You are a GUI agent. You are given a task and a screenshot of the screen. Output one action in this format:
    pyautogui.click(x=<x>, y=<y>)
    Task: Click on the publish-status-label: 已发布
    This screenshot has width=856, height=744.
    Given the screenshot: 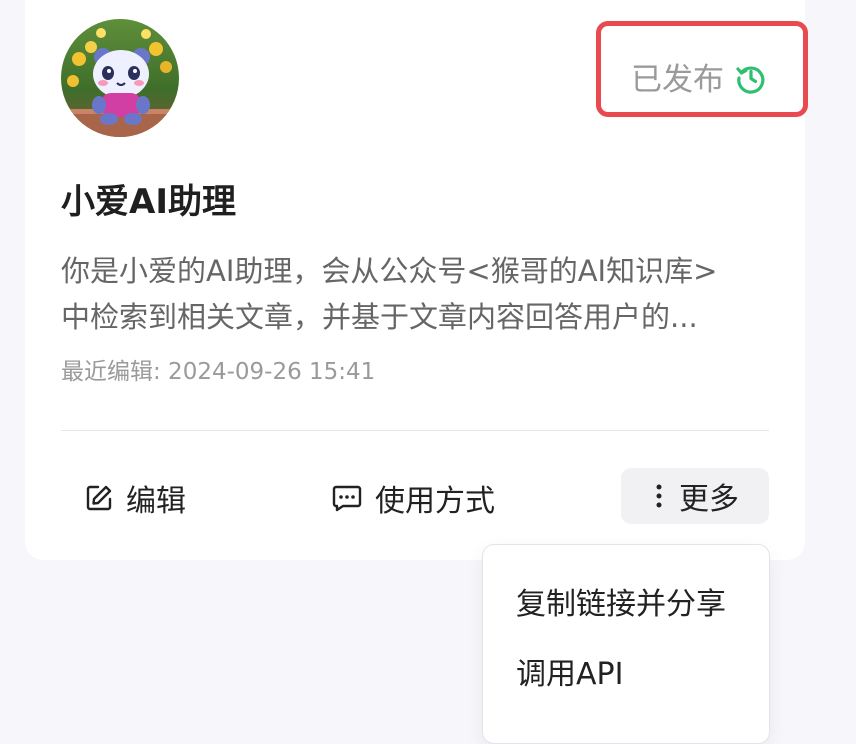 What is the action you would take?
    pyautogui.click(x=677, y=80)
    